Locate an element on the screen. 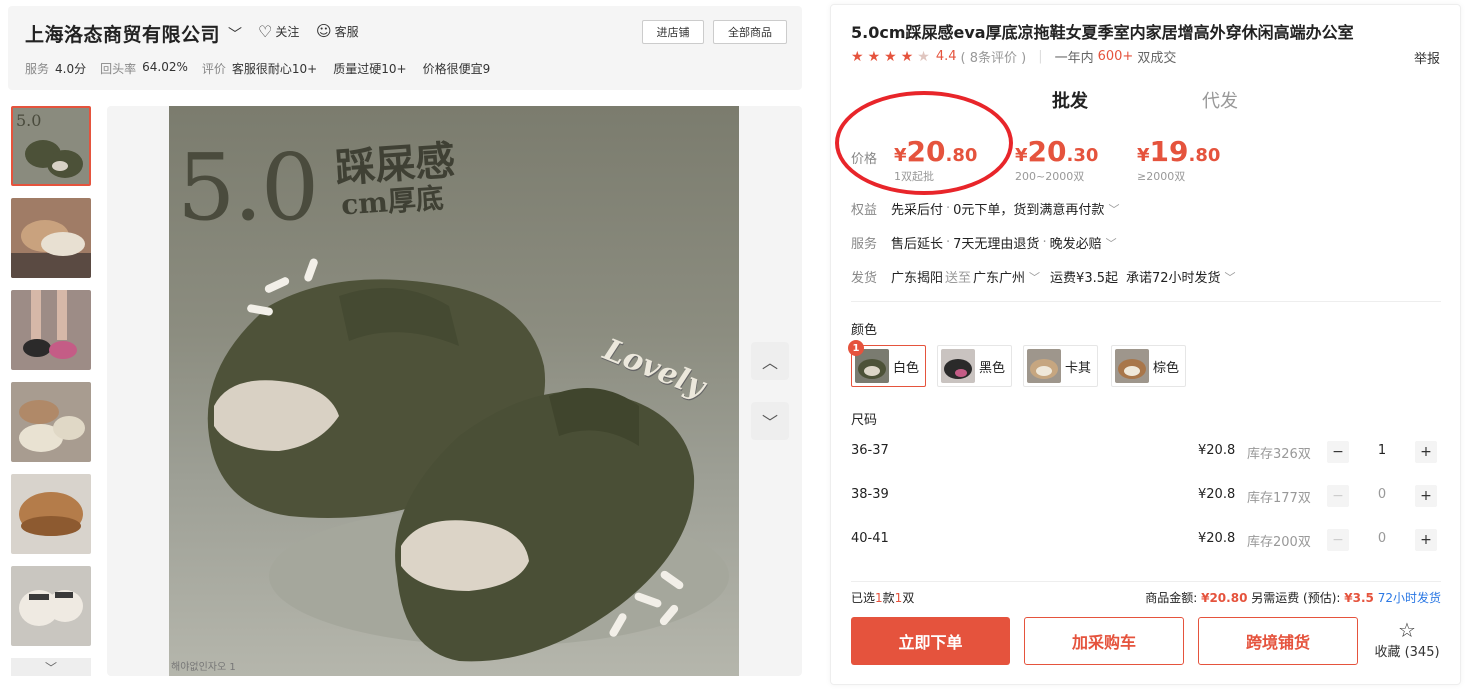  shipping-row: 发货 广东揭阳 送至 广东广州 ﹀ 运费¥3.5起 承诺72小时发货 ﹀ is located at coordinates (1043, 277).